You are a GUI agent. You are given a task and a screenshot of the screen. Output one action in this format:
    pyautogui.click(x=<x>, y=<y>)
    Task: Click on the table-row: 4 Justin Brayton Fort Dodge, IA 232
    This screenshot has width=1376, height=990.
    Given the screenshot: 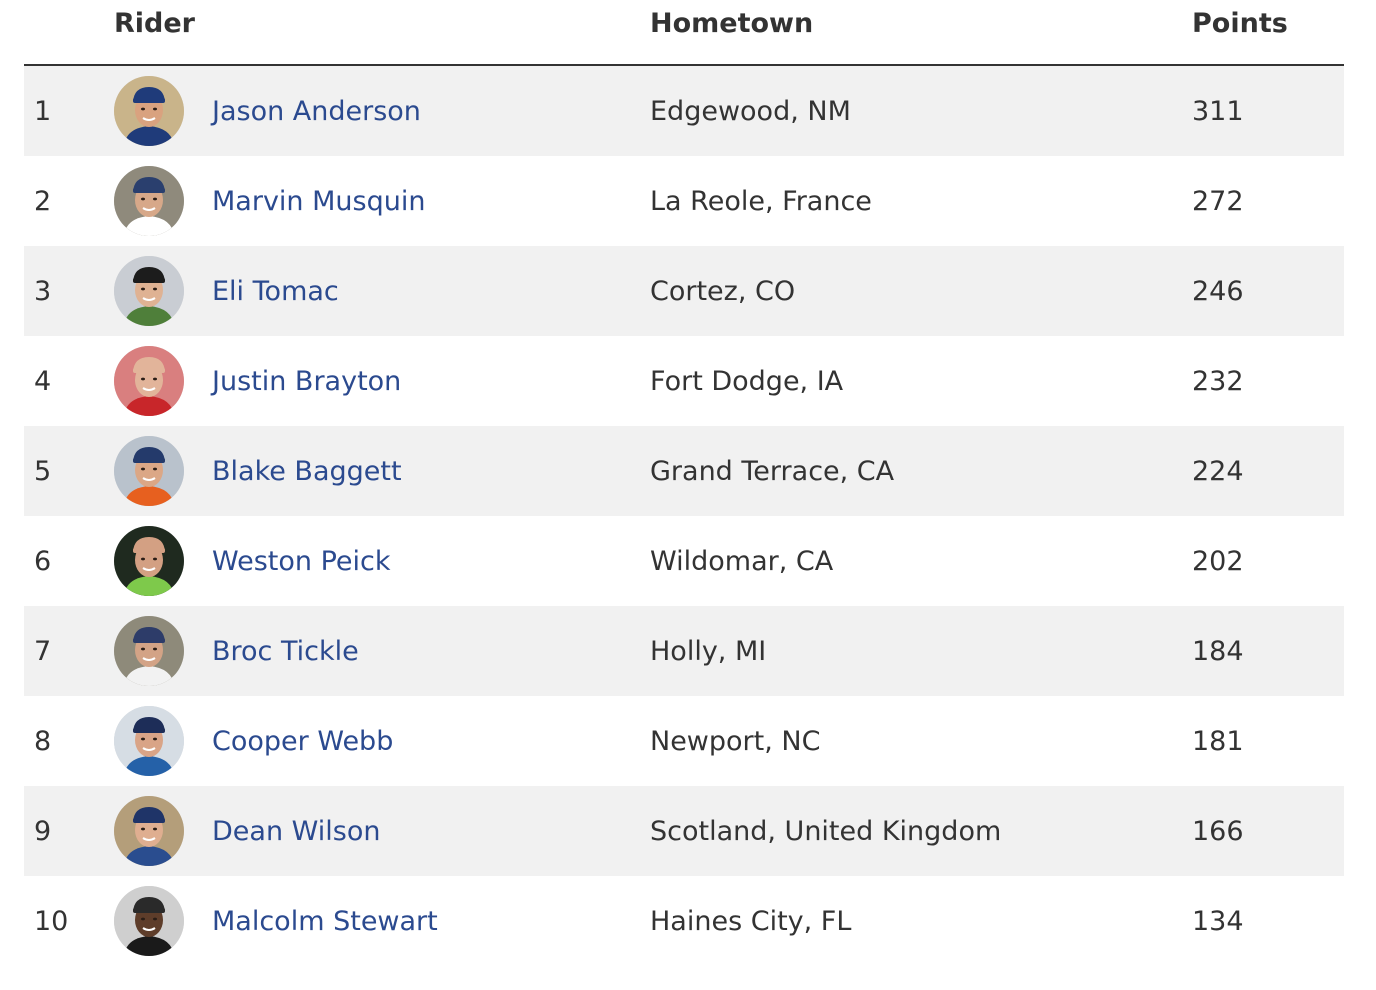 What is the action you would take?
    pyautogui.click(x=684, y=381)
    